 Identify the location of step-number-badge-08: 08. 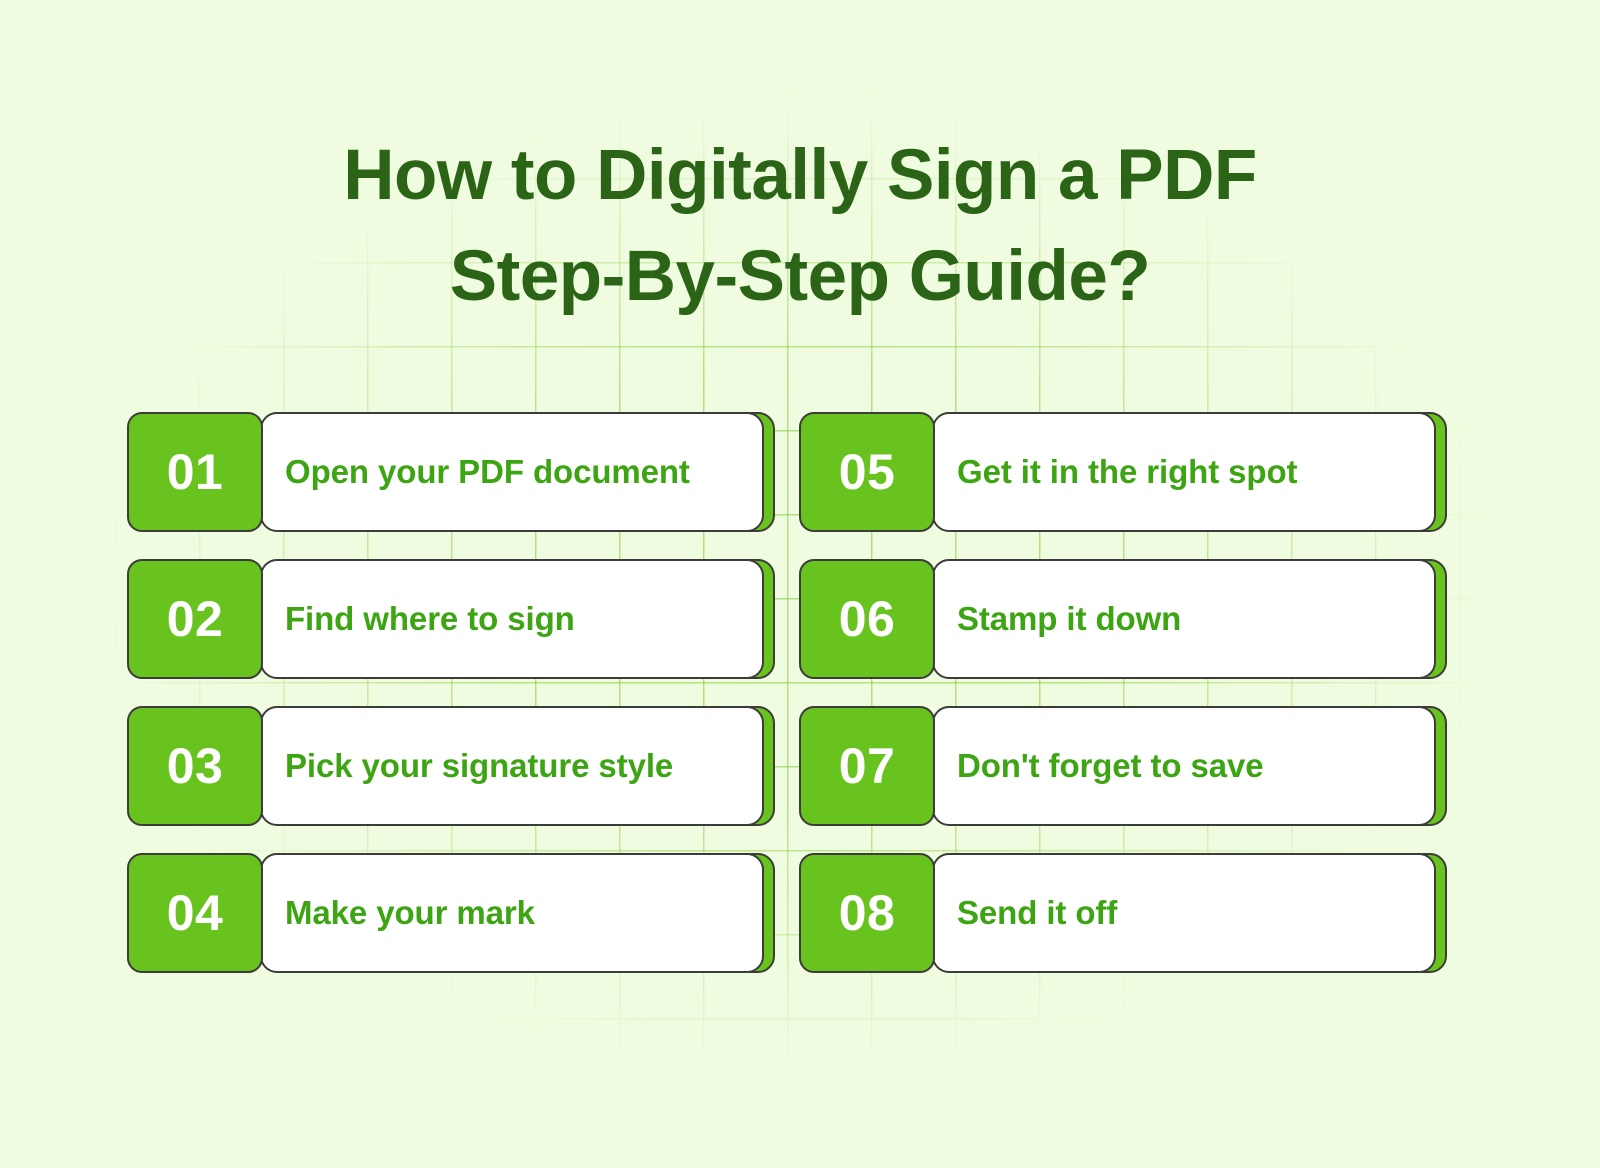
(867, 913).